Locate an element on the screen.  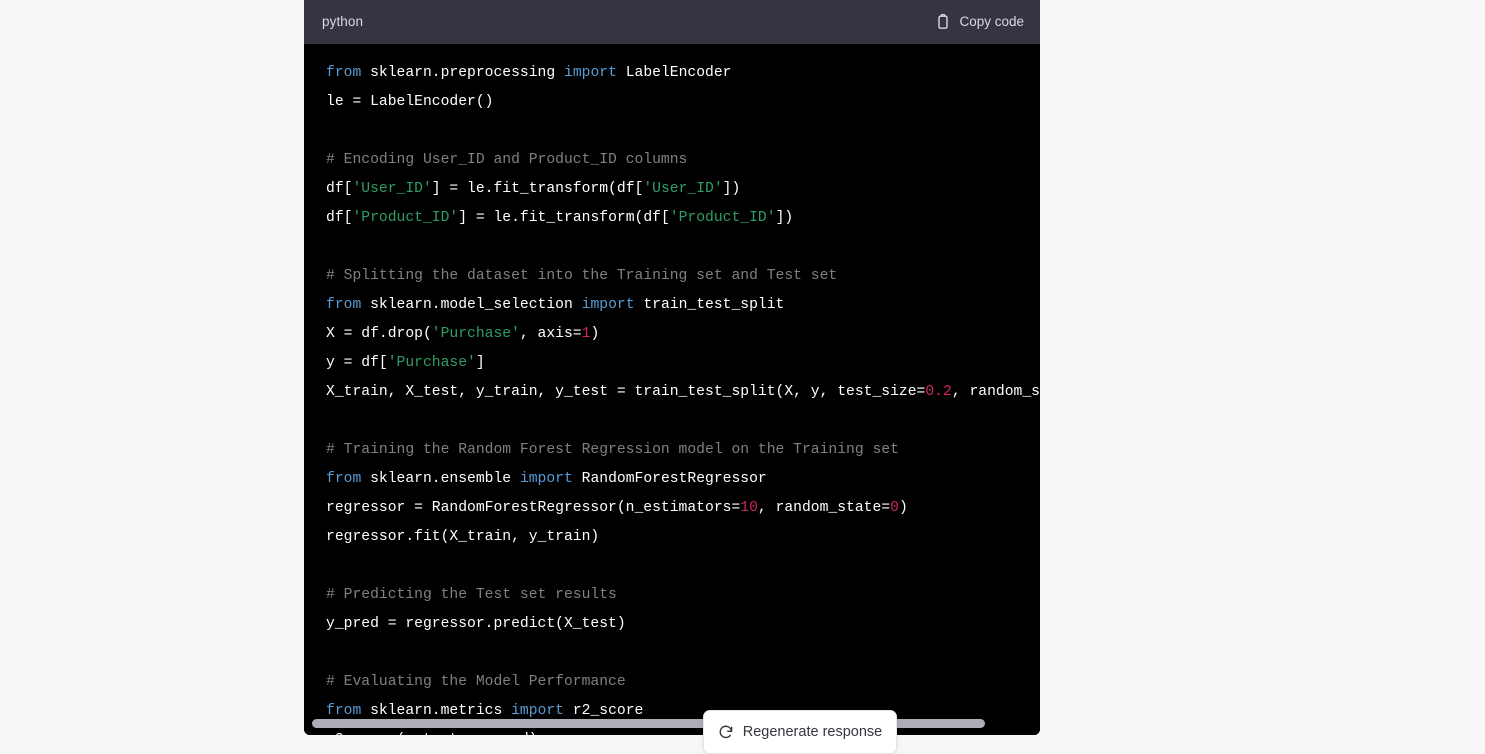
regenerate-response-label: Regenerate response is located at coordinates (812, 731).